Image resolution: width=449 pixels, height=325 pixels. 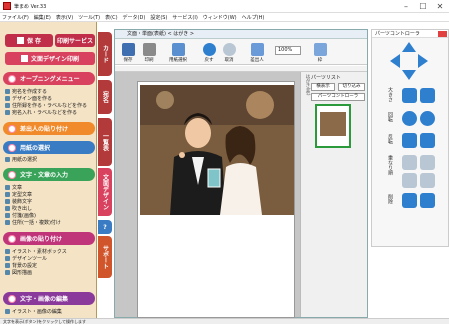 I want to click on send-backward-icon, so click(x=427, y=162).